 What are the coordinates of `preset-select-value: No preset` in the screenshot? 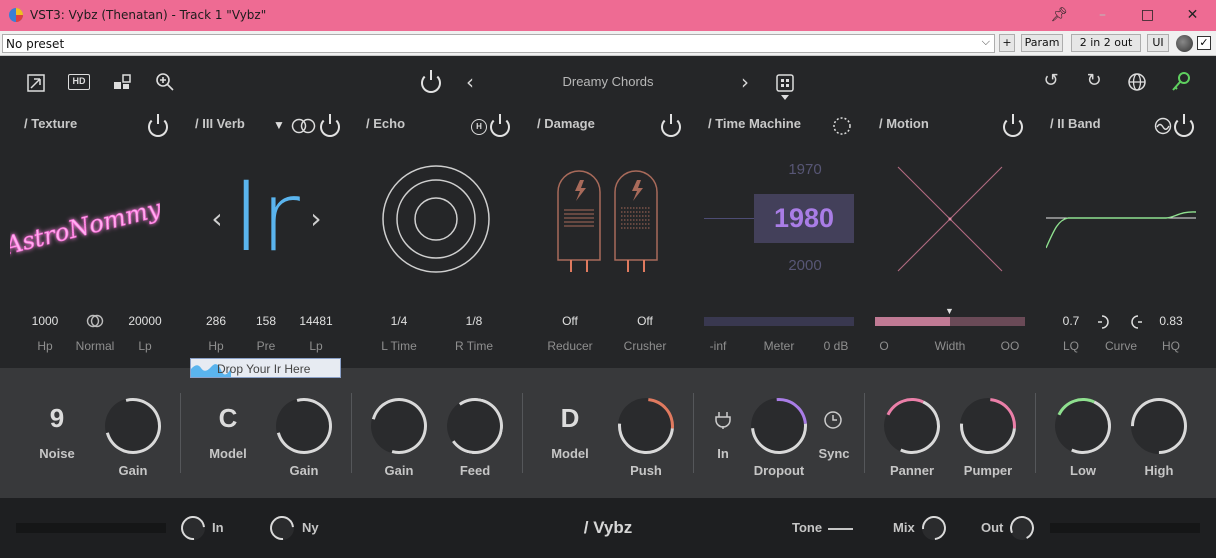 It's located at (35, 44).